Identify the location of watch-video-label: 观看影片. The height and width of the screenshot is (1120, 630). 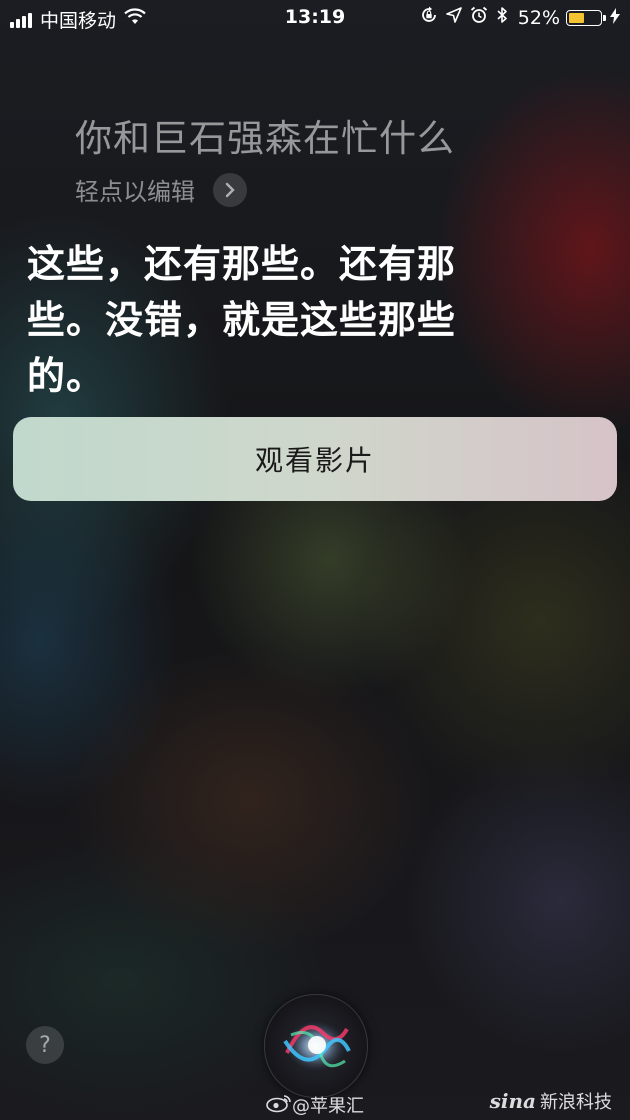
(314, 460).